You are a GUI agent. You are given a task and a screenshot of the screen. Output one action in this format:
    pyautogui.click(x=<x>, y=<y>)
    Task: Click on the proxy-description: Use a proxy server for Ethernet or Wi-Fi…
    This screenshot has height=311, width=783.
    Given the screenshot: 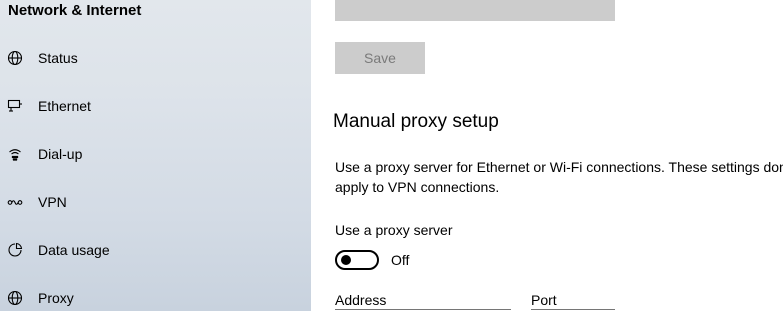 What is the action you would take?
    pyautogui.click(x=559, y=177)
    